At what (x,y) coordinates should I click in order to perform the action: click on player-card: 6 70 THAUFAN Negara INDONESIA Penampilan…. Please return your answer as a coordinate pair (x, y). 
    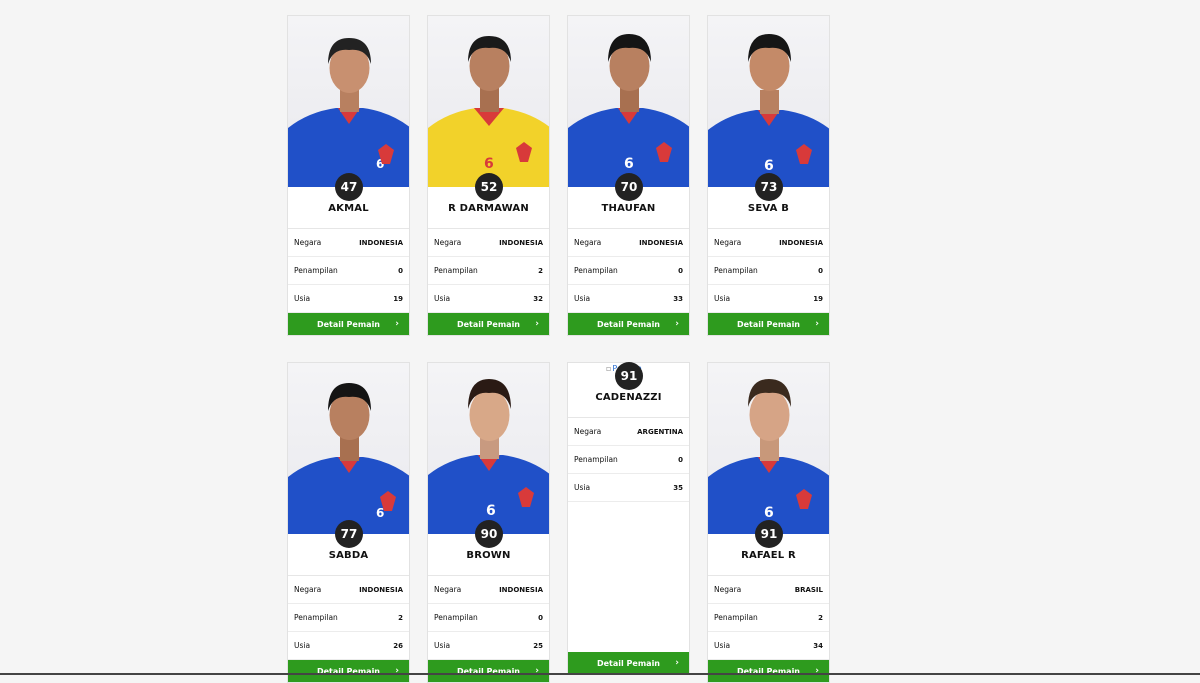
    Looking at the image, I should click on (628, 175).